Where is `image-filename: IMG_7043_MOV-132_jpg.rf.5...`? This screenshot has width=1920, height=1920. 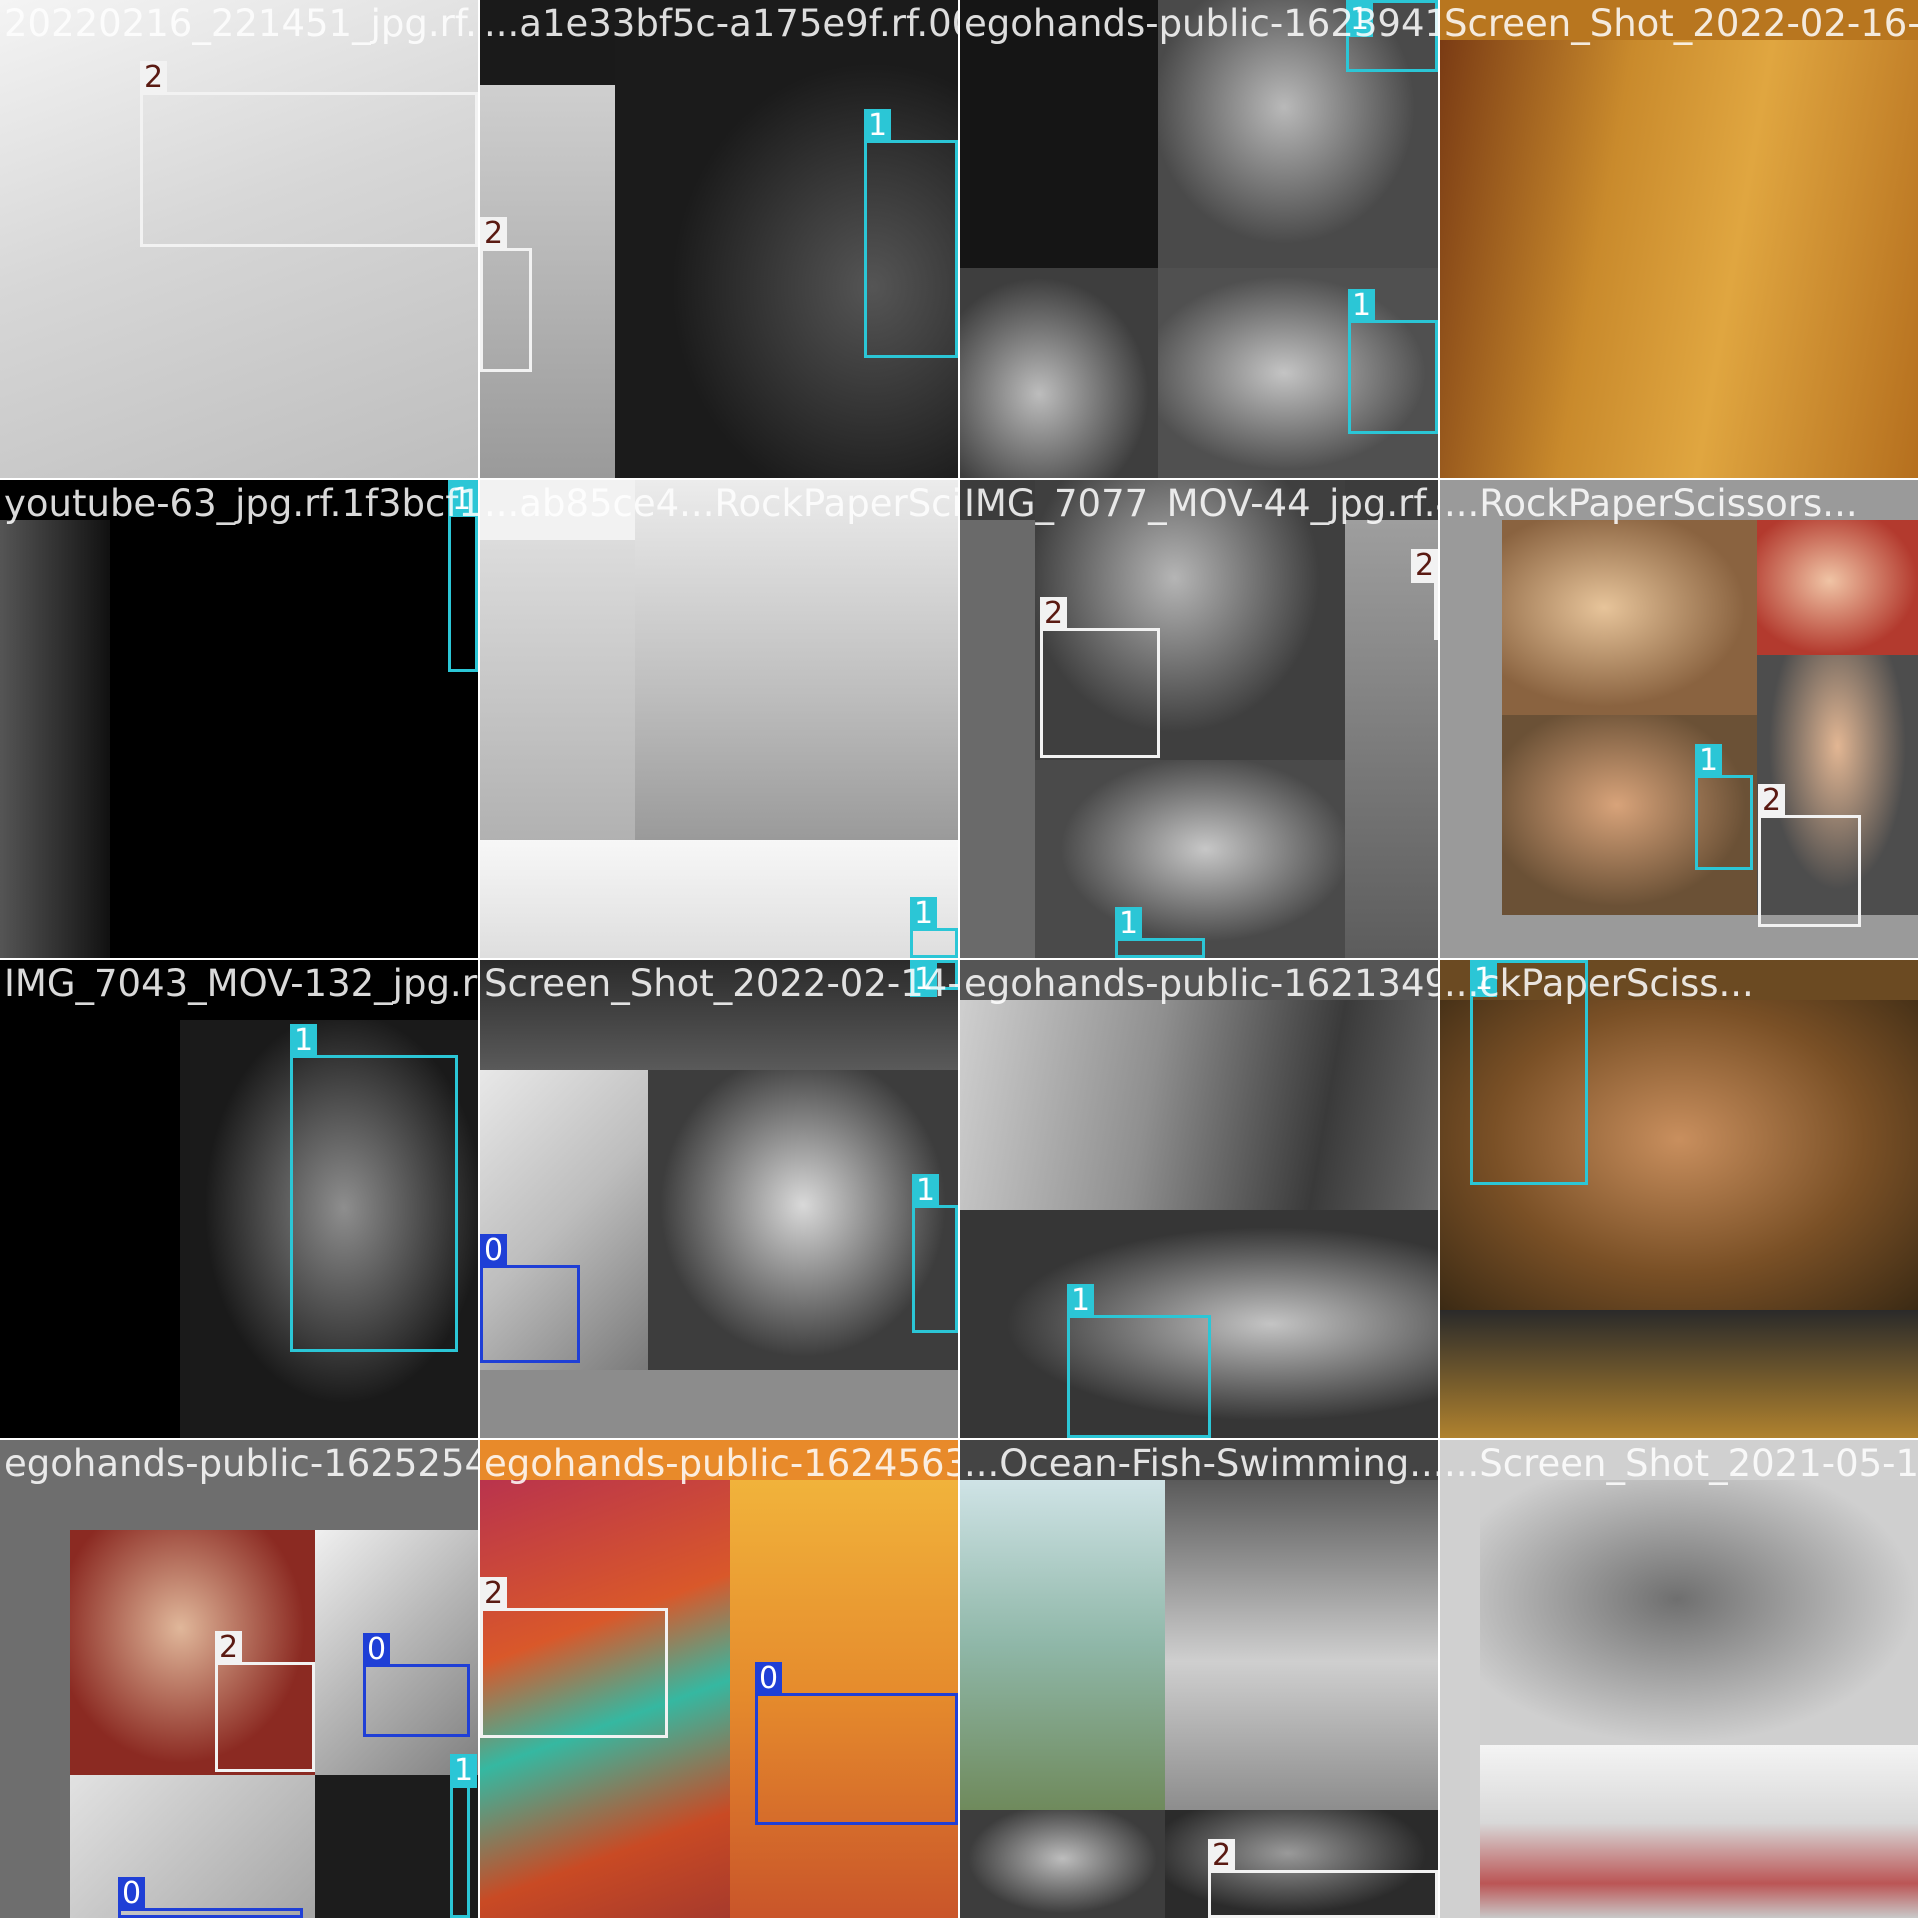 image-filename: IMG_7043_MOV-132_jpg.rf.5... is located at coordinates (241, 983).